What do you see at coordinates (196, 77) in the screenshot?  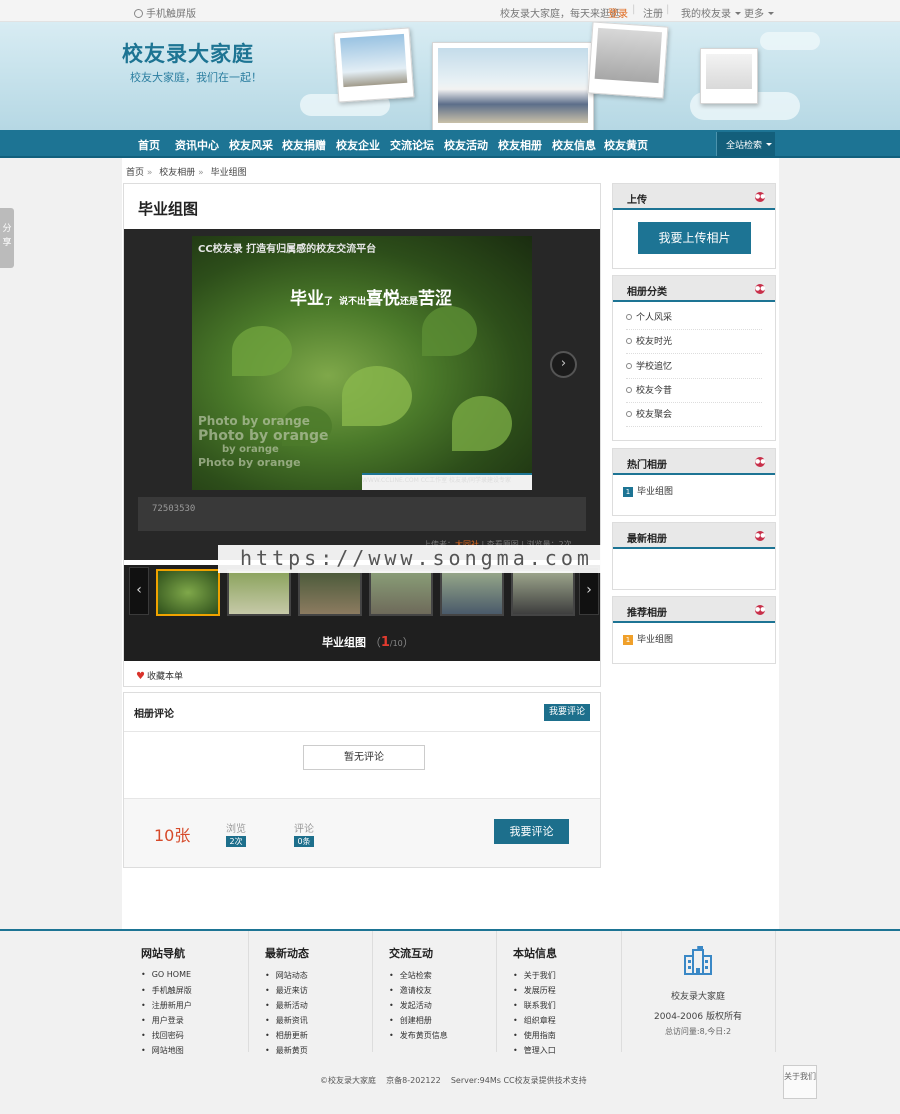 I see `site-slogan: 校友大家庭，我们在一起！` at bounding box center [196, 77].